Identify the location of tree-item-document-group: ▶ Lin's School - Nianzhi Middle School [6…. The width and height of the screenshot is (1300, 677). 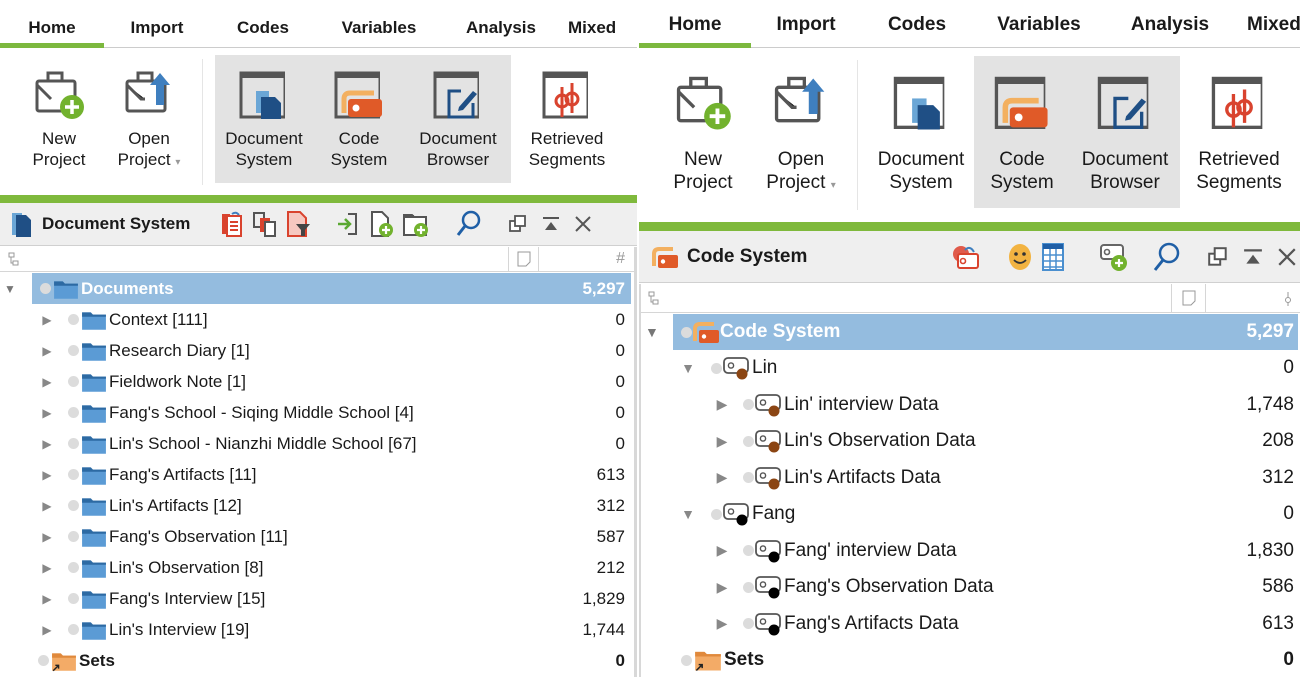
(318, 443).